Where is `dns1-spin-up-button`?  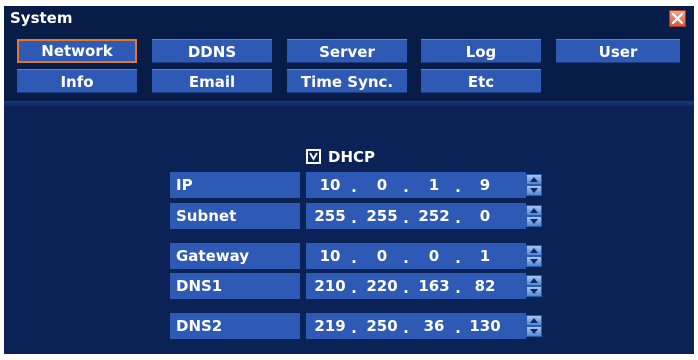
dns1-spin-up-button is located at coordinates (534, 280).